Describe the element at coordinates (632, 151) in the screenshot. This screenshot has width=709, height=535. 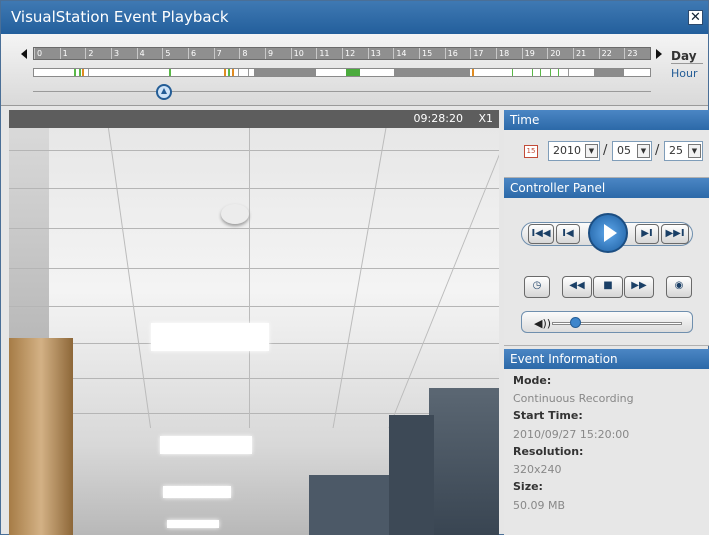
I see `month-select: 05 ▼` at that location.